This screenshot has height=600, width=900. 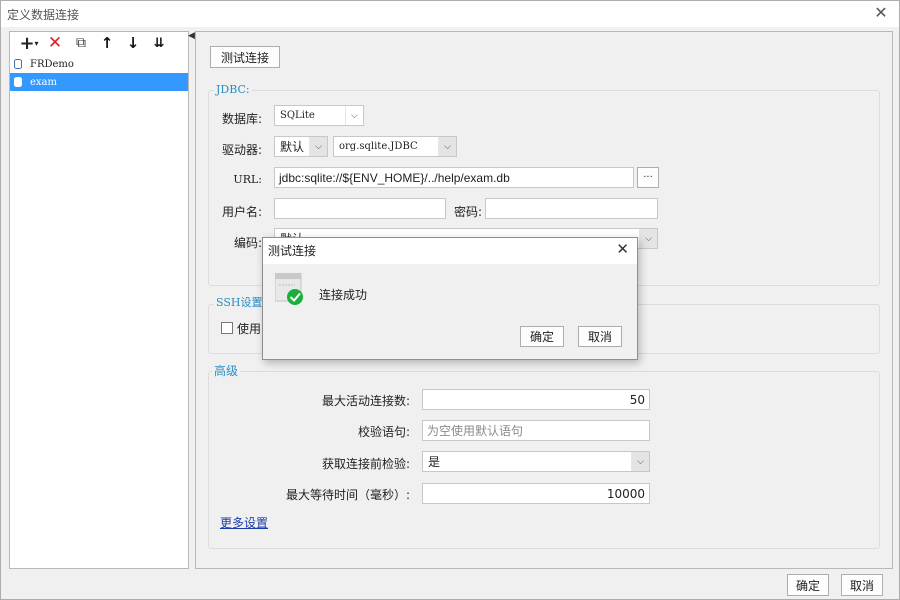 I want to click on ssh-use-label: 使用, so click(x=249, y=329).